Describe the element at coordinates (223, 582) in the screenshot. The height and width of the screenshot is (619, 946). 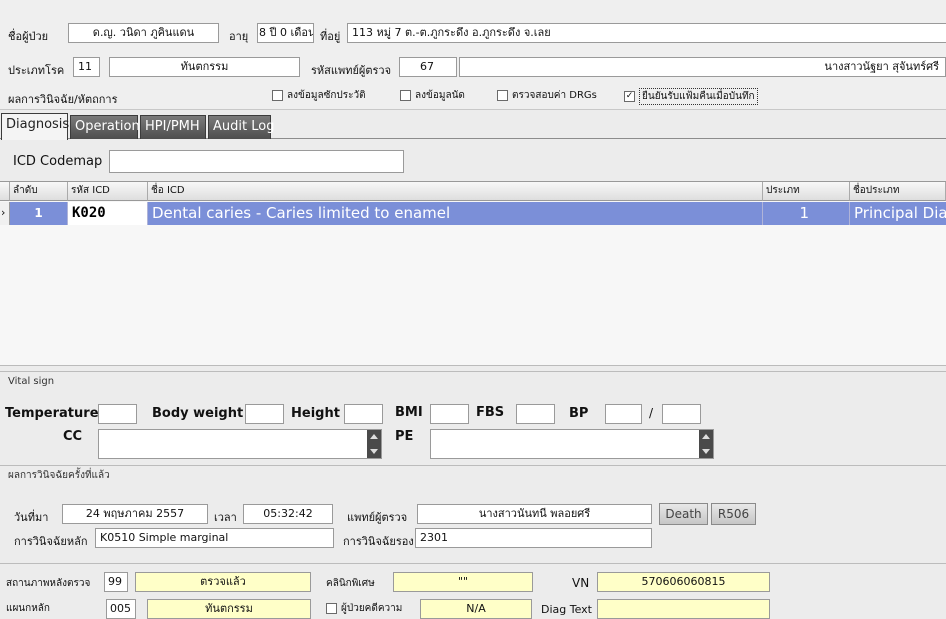
I see `status-name-field: ตรวจแล้ว` at that location.